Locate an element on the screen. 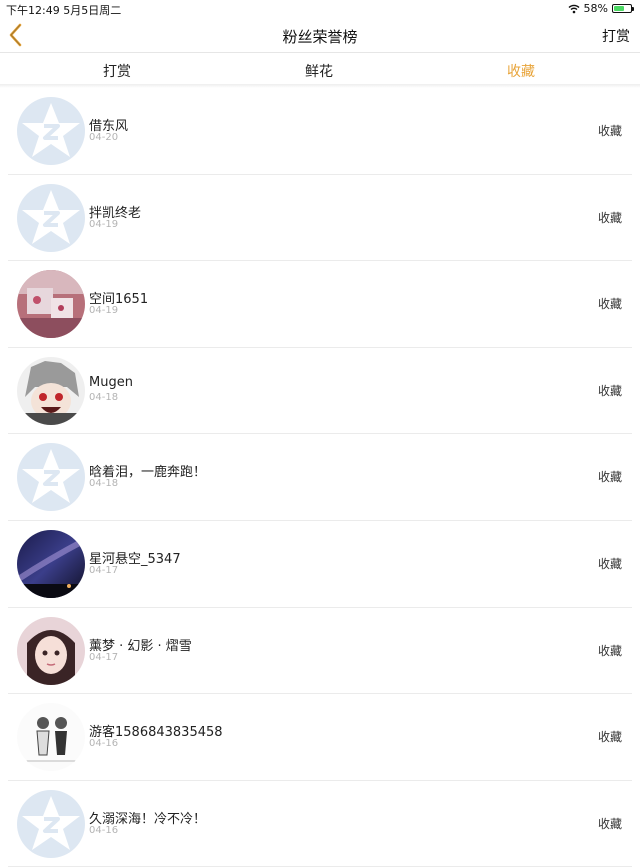 Image resolution: width=640 pixels, height=867 pixels. reward-button: 打赏 is located at coordinates (616, 36).